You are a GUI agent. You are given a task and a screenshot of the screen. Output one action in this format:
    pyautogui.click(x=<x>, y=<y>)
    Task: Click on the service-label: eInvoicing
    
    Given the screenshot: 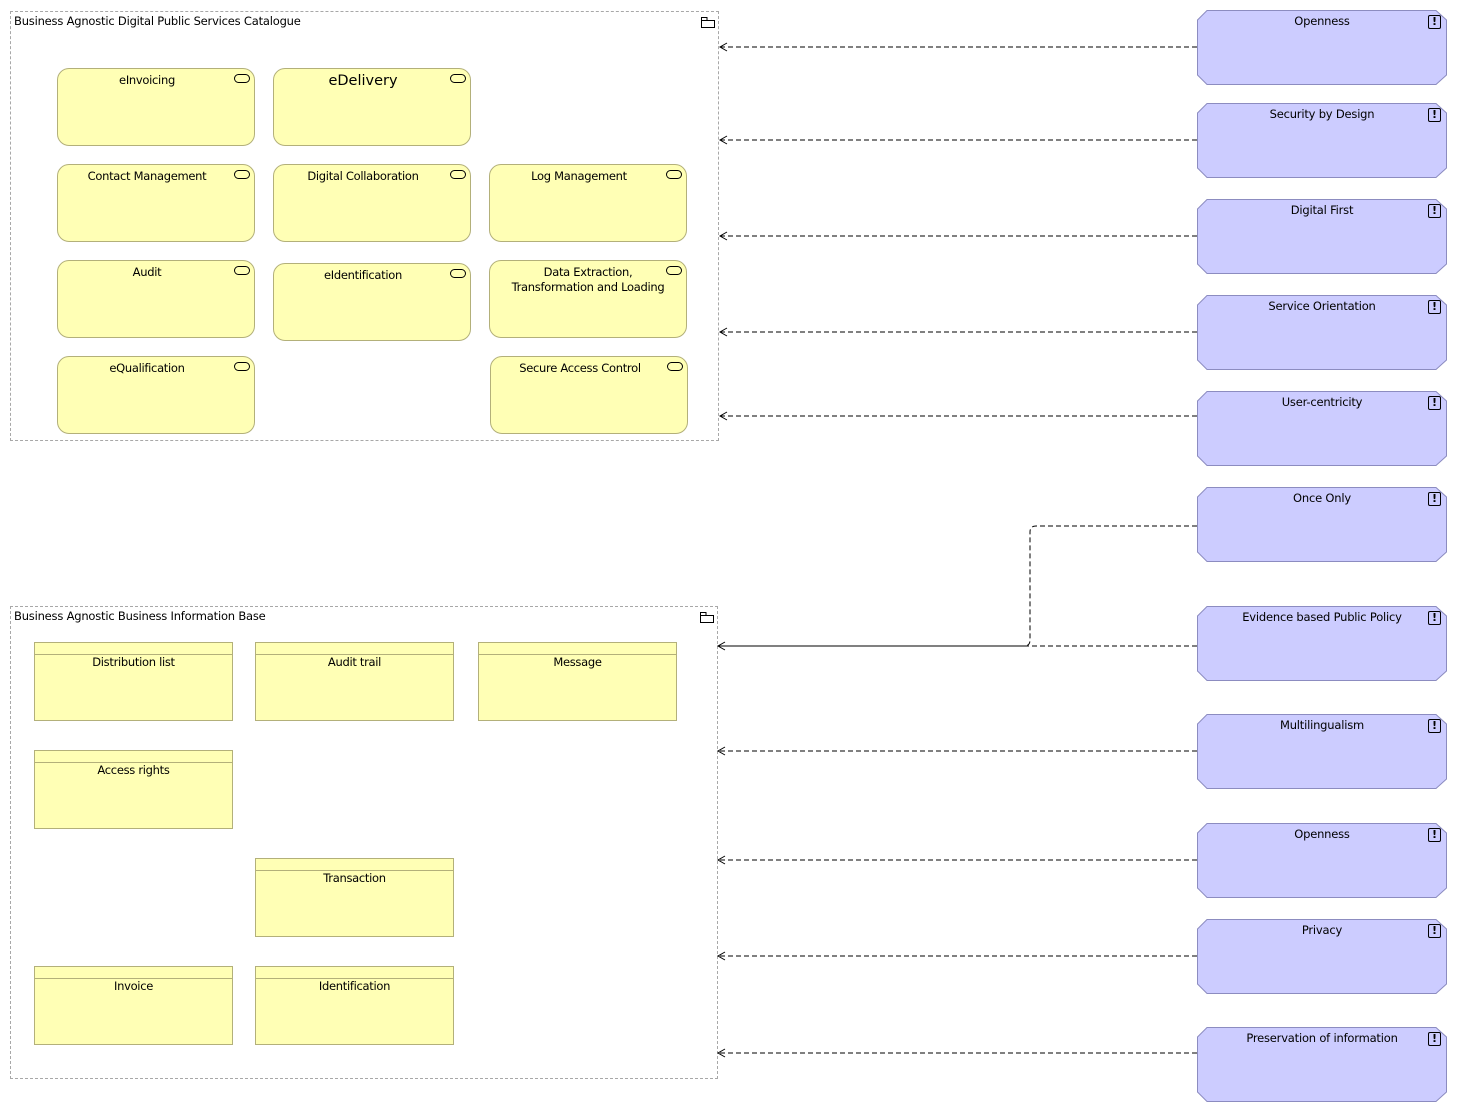 What is the action you would take?
    pyautogui.click(x=147, y=80)
    